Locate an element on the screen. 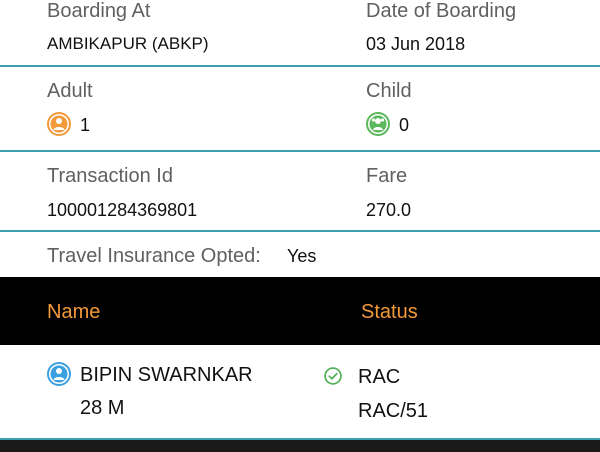  boarding-at-label: Boarding At is located at coordinates (99, 11).